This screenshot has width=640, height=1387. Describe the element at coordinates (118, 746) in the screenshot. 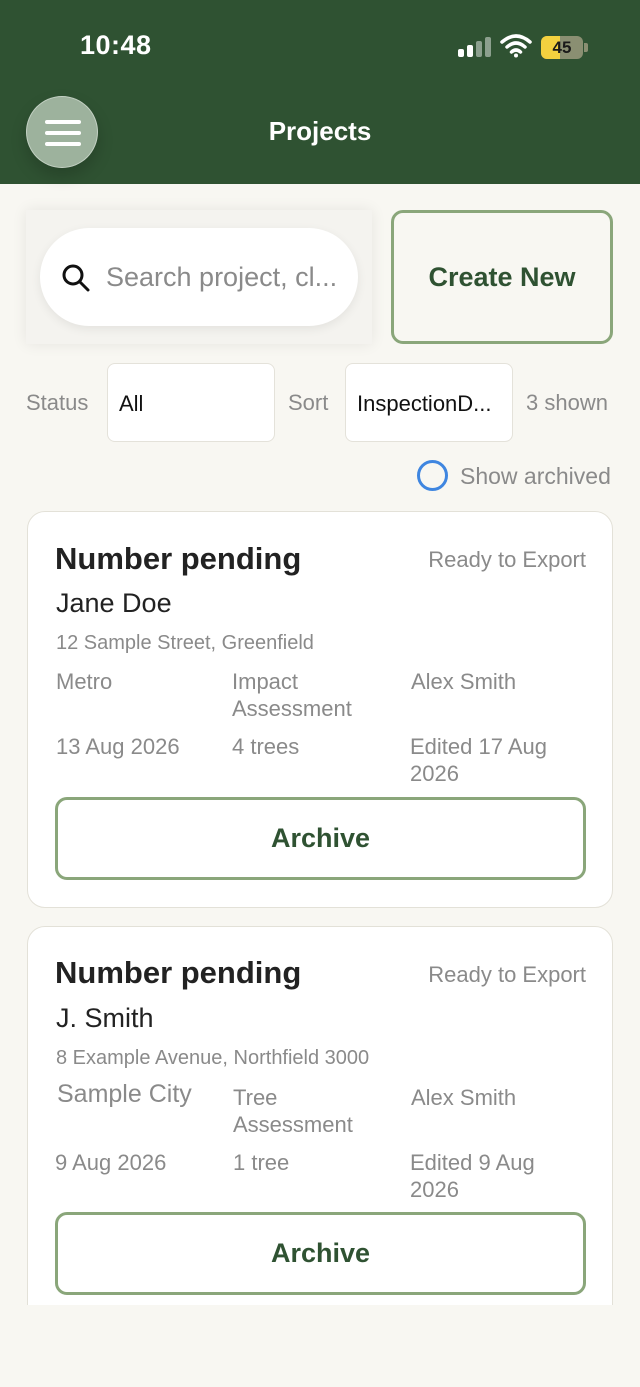

I see `project-date: 13 Aug 2026` at that location.